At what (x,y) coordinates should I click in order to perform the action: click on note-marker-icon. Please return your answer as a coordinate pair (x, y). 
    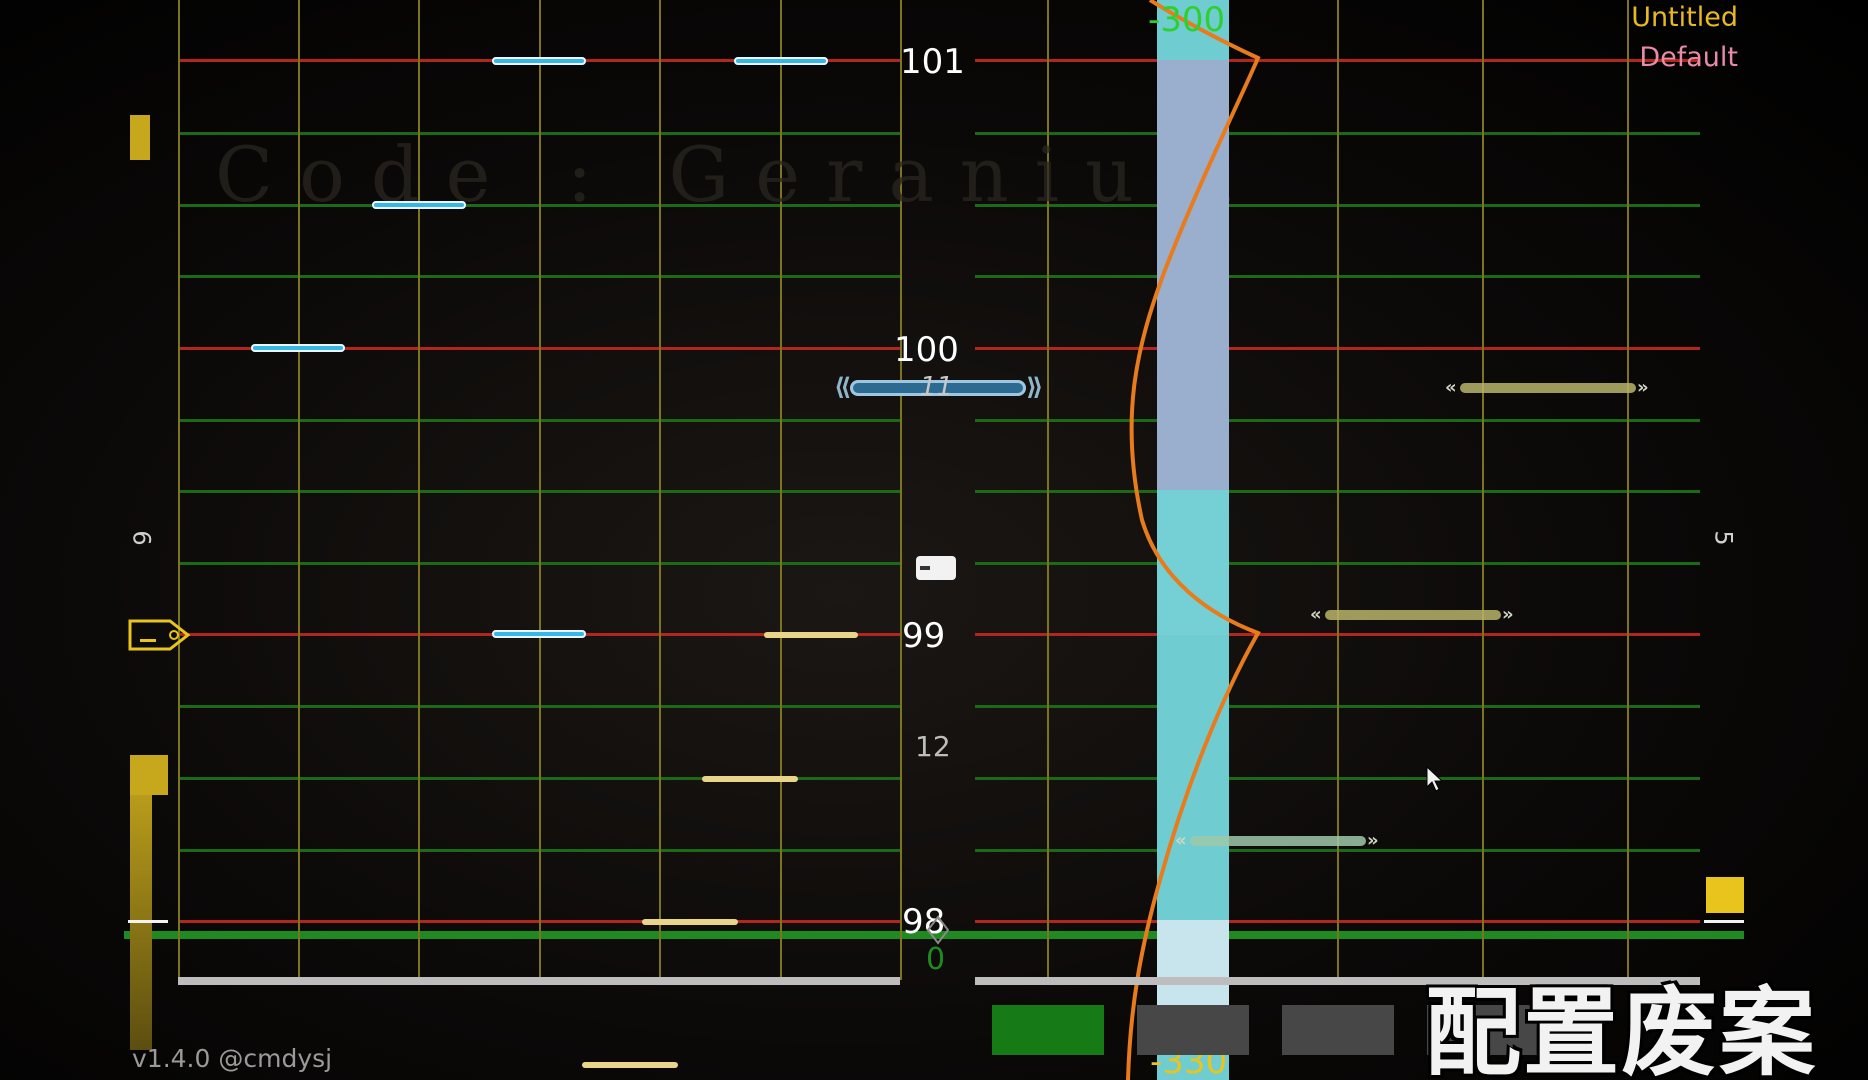
    Looking at the image, I should click on (936, 568).